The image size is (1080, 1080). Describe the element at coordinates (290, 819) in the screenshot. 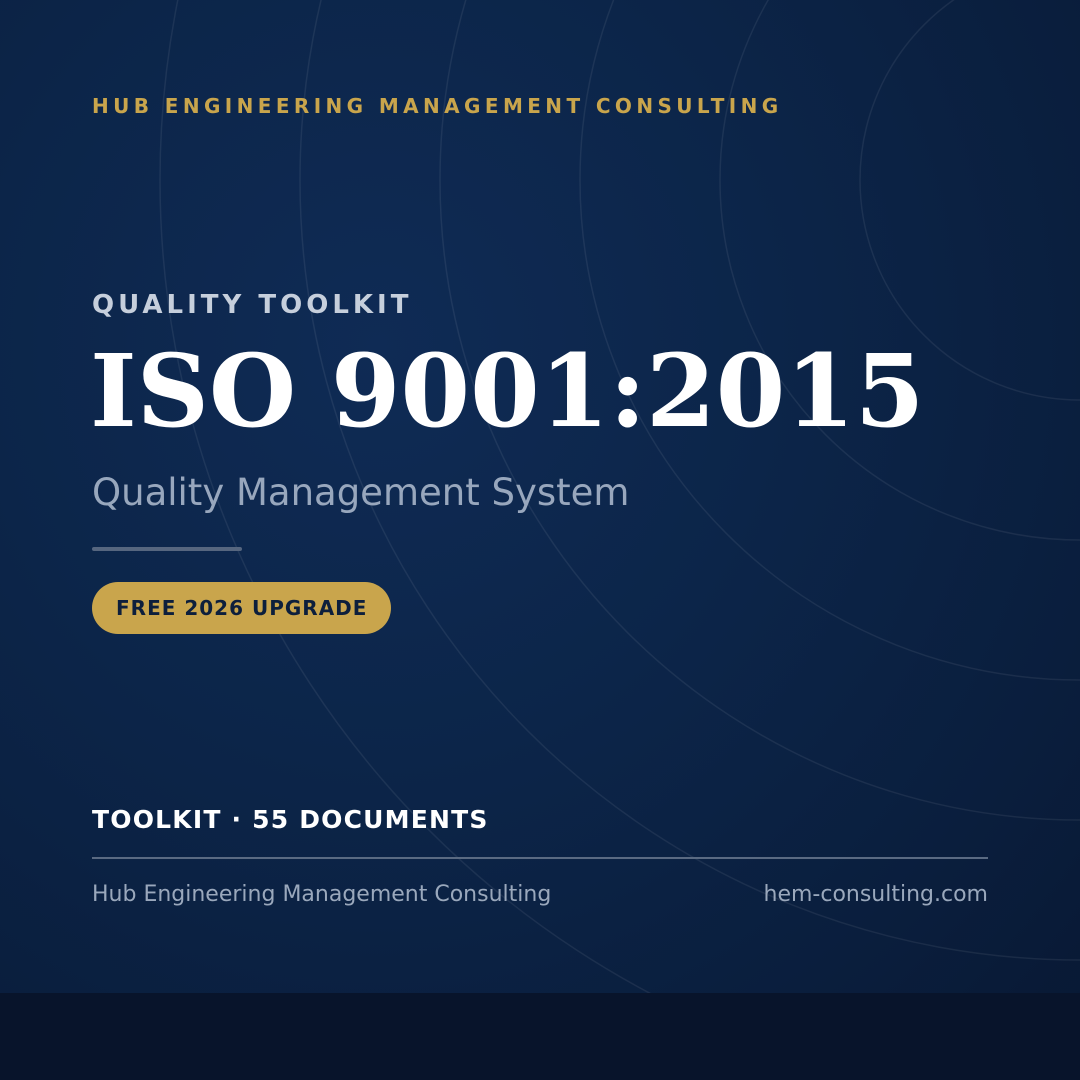

I see `toolkit-document-count: TOOLKIT · 55 DOCUMENTS` at that location.